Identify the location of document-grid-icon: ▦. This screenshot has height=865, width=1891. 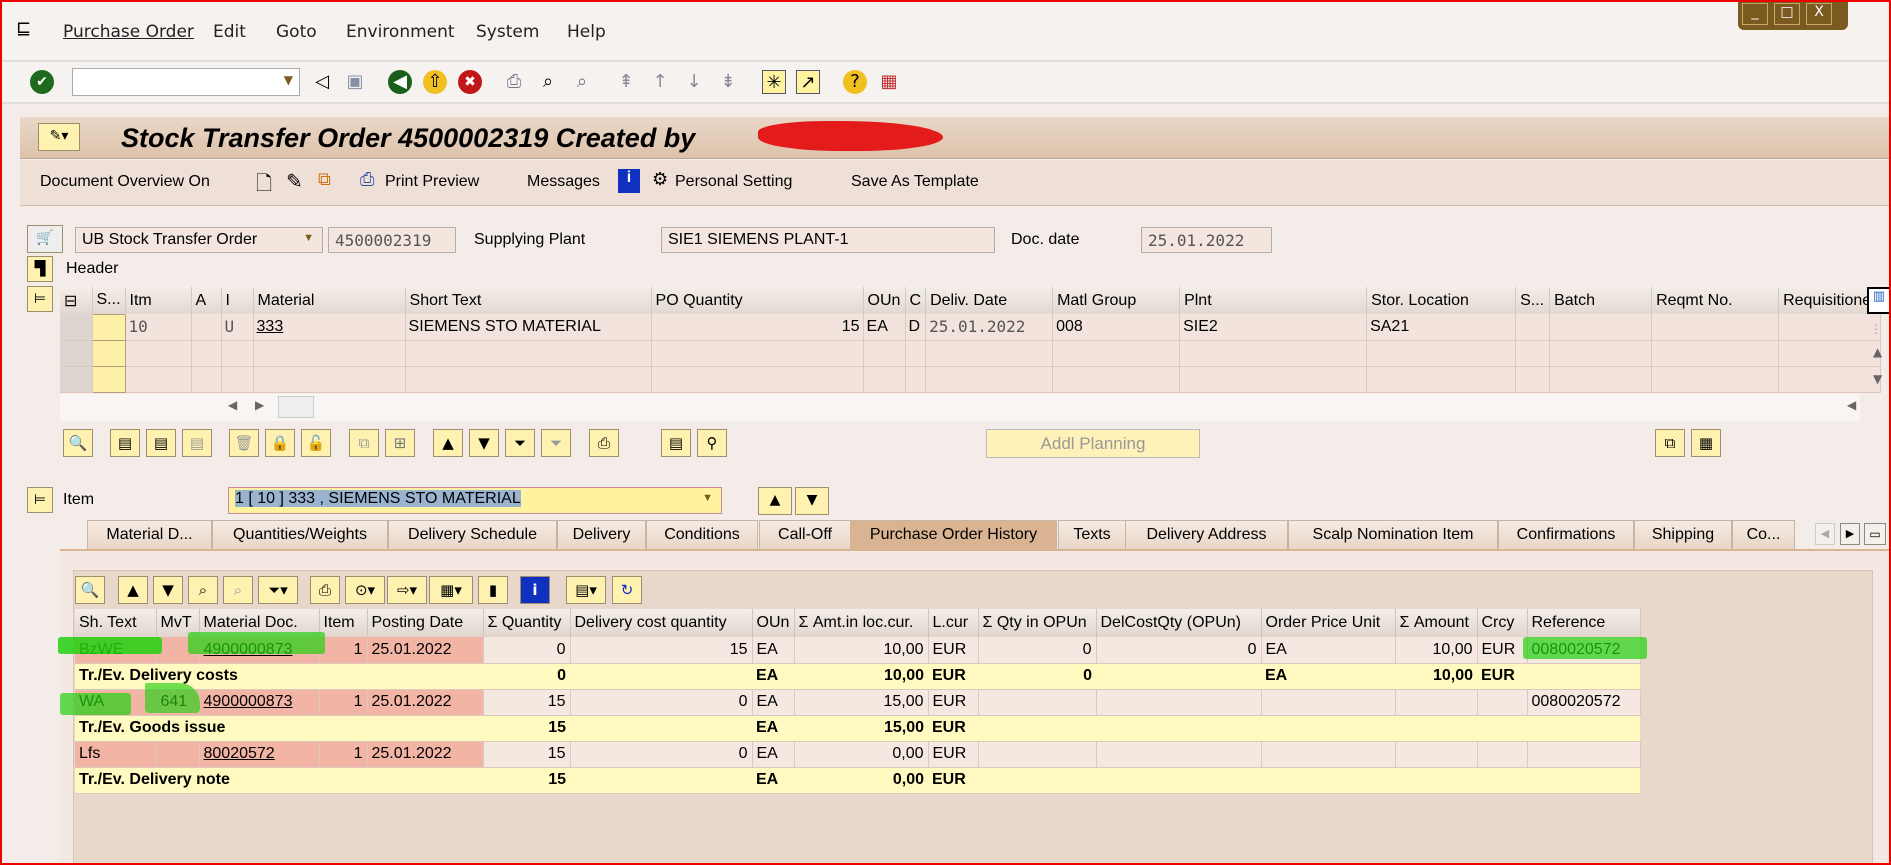
(1706, 443).